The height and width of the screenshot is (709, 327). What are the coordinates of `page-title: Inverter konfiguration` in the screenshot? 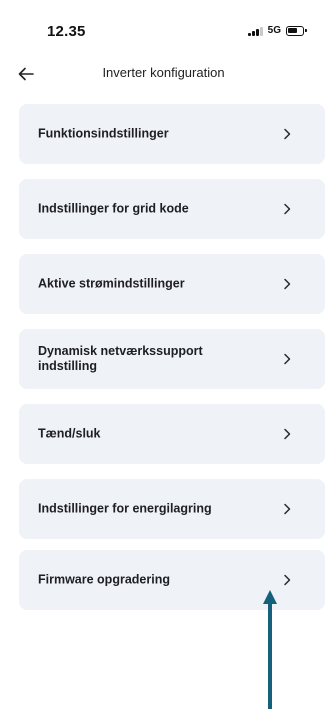 It's located at (163, 72).